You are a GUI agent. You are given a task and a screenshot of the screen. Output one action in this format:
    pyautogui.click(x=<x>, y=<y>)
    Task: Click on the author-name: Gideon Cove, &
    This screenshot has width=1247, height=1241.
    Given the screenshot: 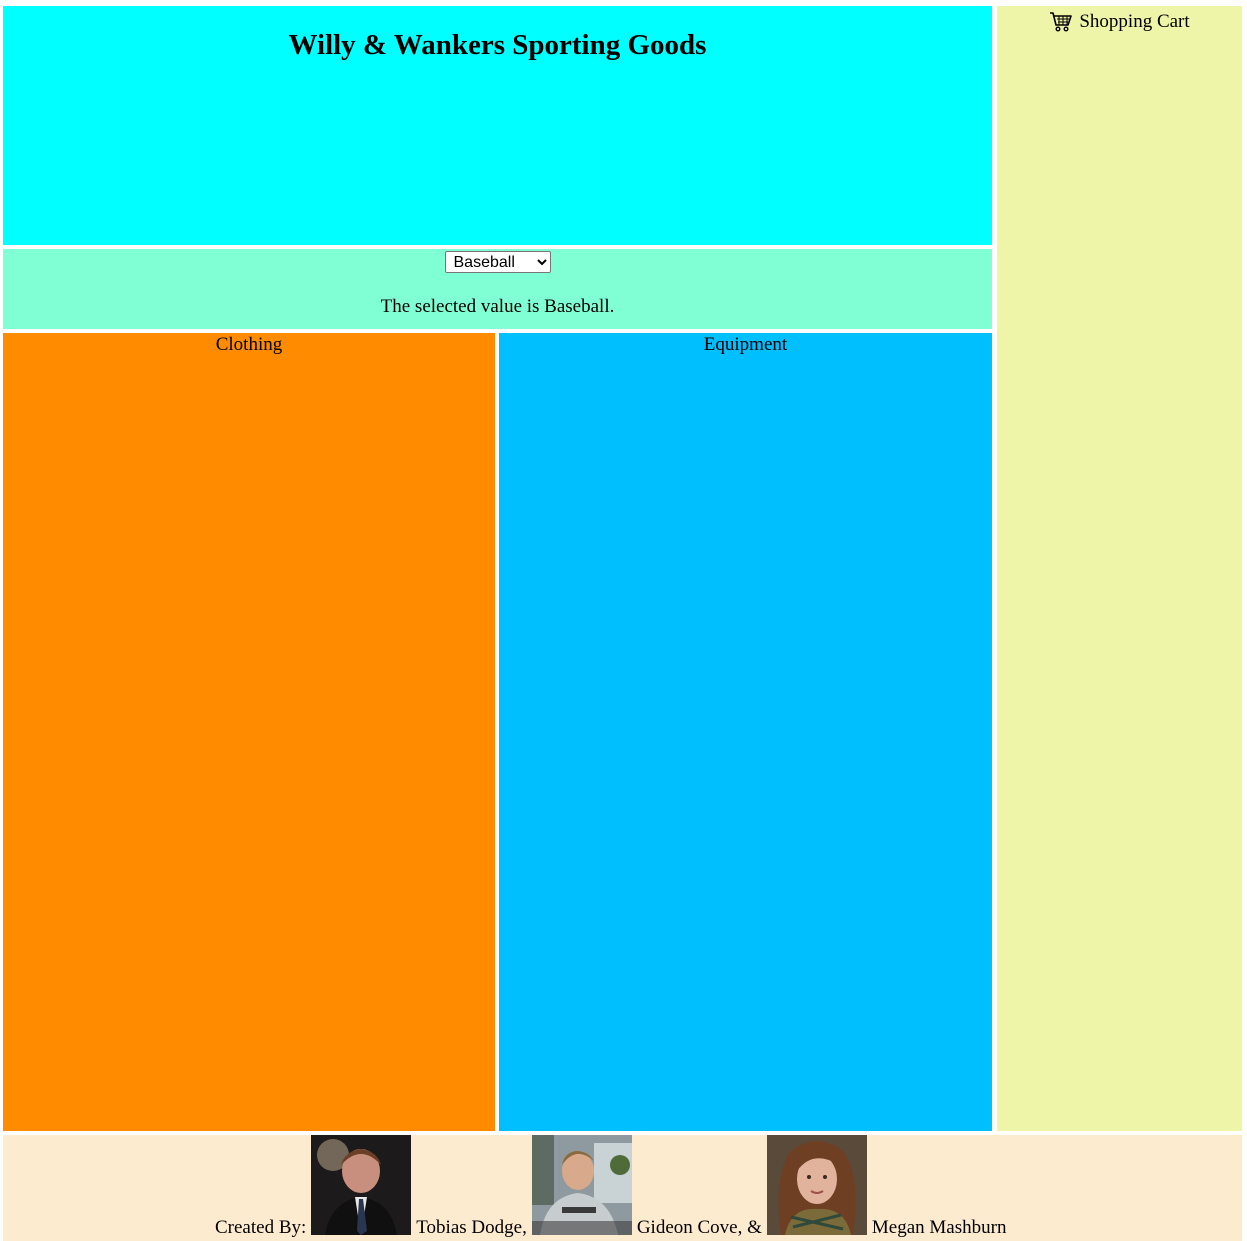 What is the action you would take?
    pyautogui.click(x=699, y=1227)
    